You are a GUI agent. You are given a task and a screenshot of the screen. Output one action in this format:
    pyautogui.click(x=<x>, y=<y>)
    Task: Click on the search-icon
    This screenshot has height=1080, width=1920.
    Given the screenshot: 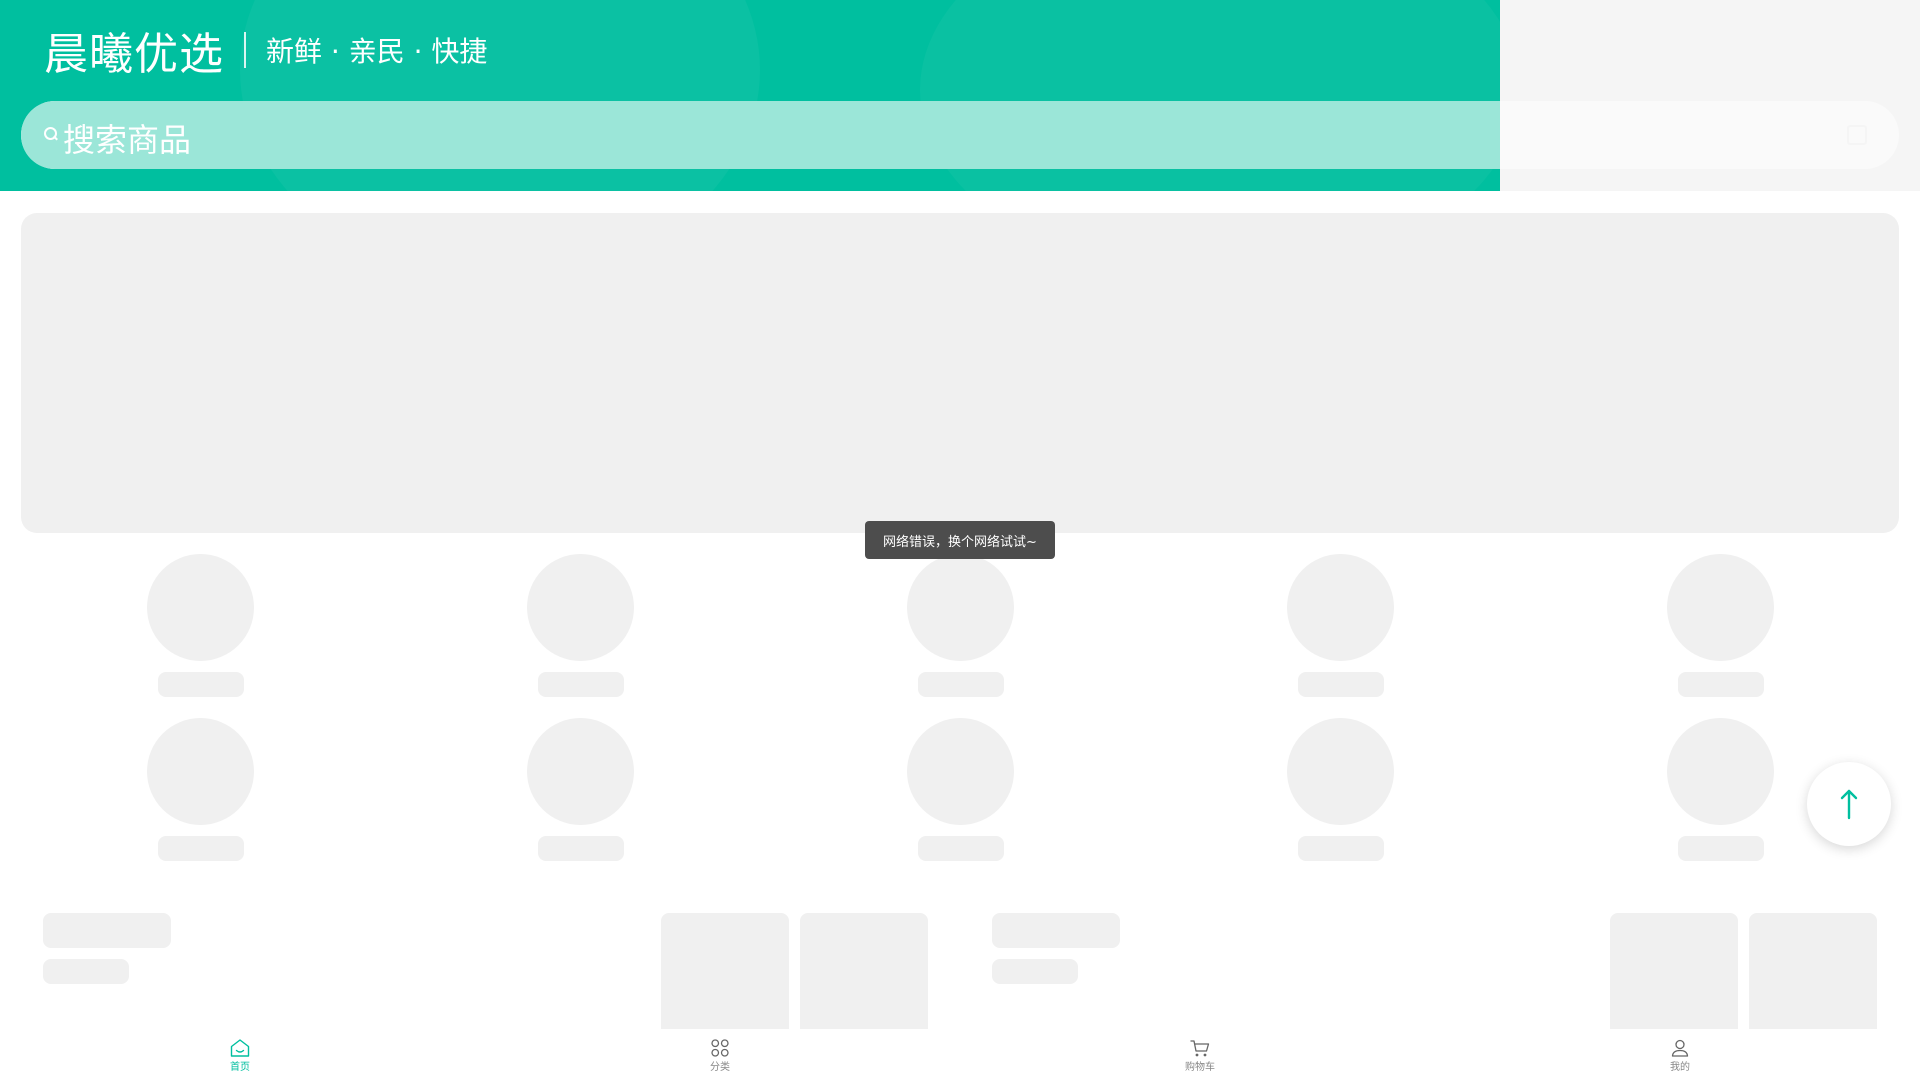 What is the action you would take?
    pyautogui.click(x=51, y=134)
    